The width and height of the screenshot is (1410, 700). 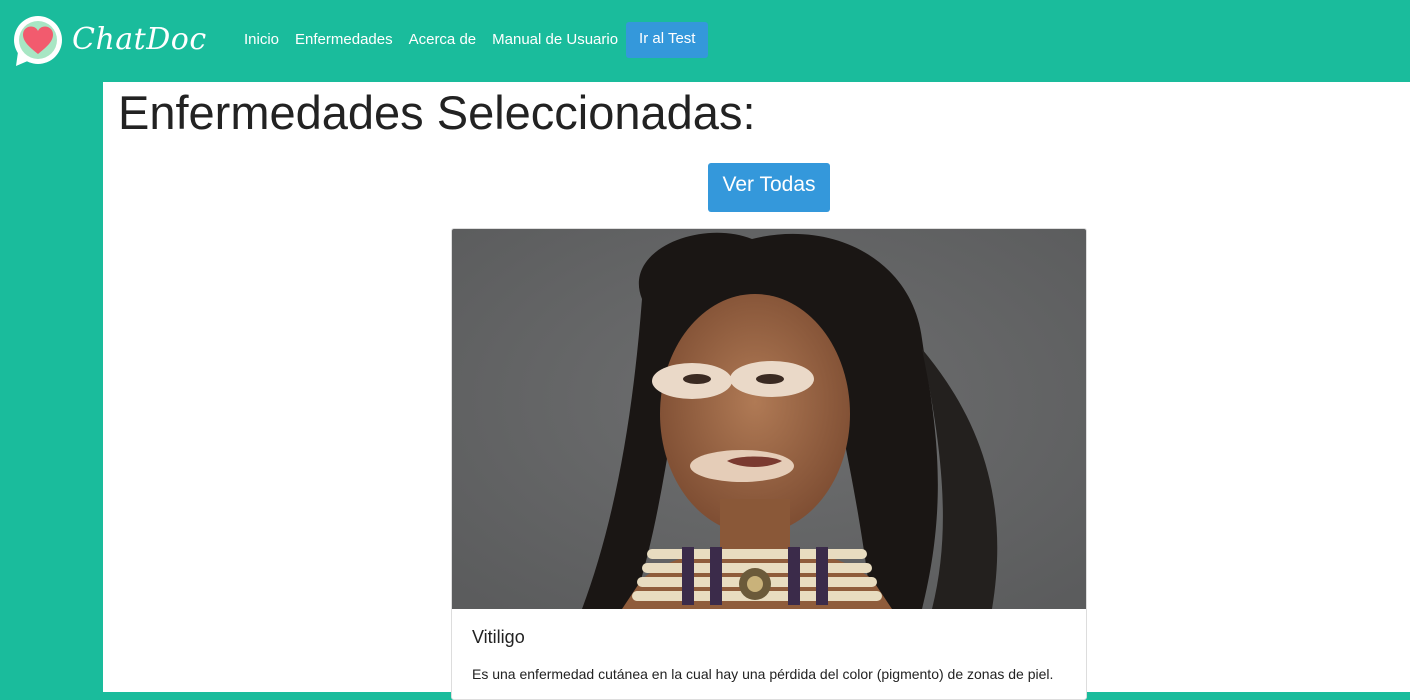 I want to click on nav-item-enfermedades: Enfermedades, so click(x=344, y=40).